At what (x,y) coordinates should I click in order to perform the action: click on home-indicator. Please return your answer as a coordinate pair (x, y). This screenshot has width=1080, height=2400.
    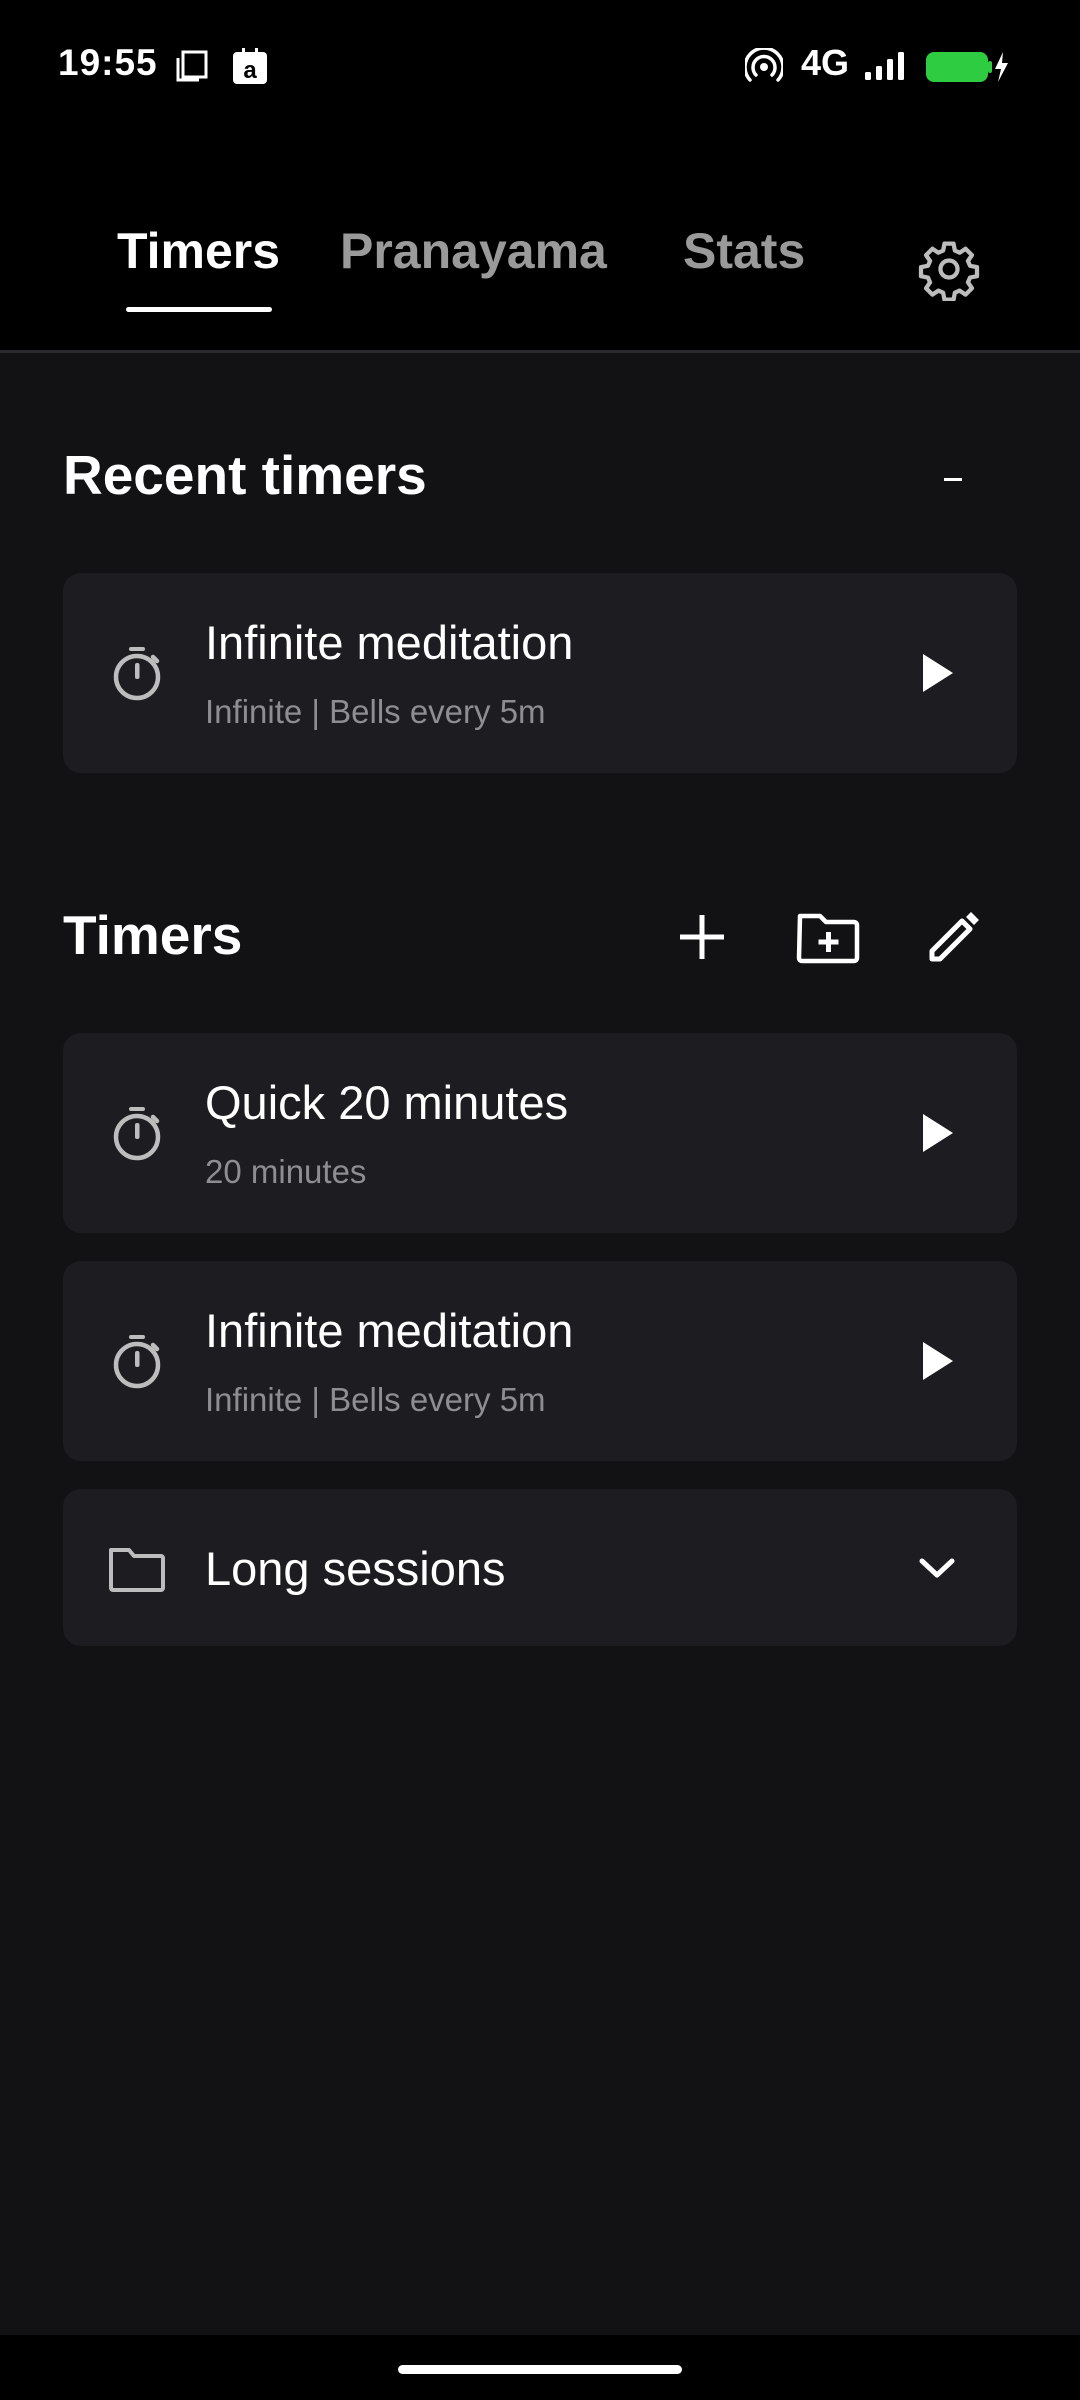
    Looking at the image, I should click on (540, 2369).